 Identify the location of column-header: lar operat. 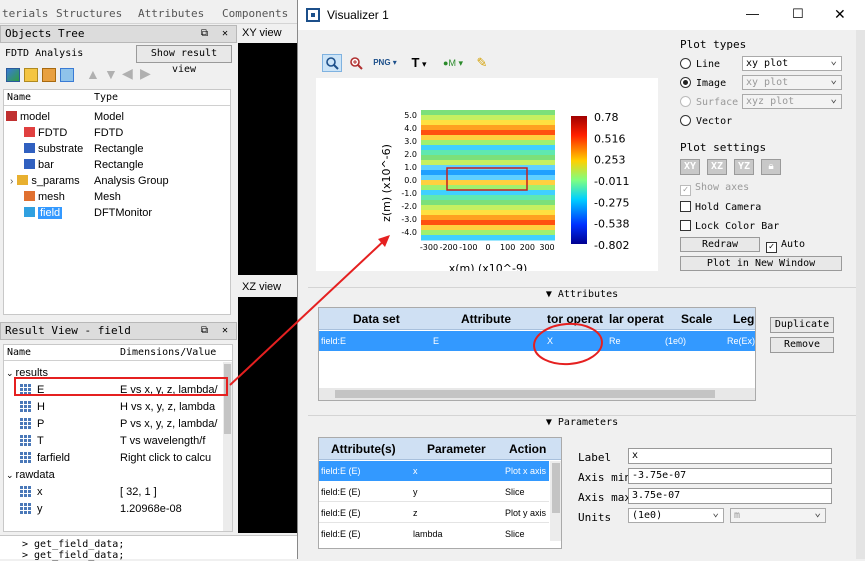
(636, 319).